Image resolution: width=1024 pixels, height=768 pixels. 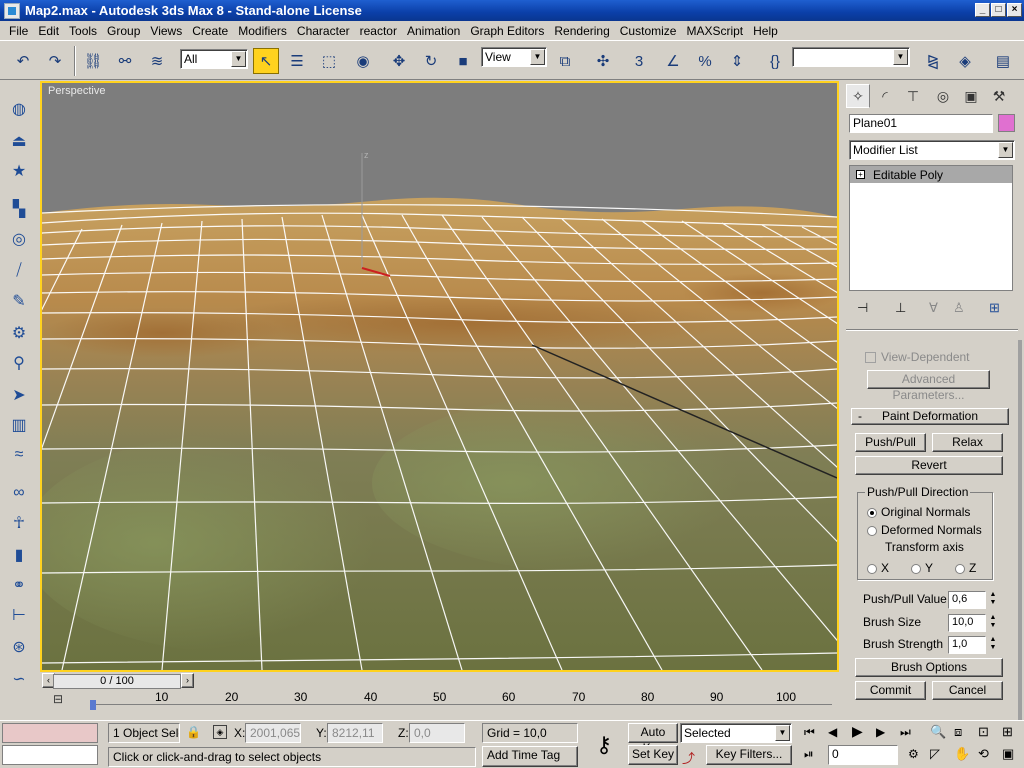 I want to click on hierarchy-tab-icon: ⊤, so click(x=913, y=96).